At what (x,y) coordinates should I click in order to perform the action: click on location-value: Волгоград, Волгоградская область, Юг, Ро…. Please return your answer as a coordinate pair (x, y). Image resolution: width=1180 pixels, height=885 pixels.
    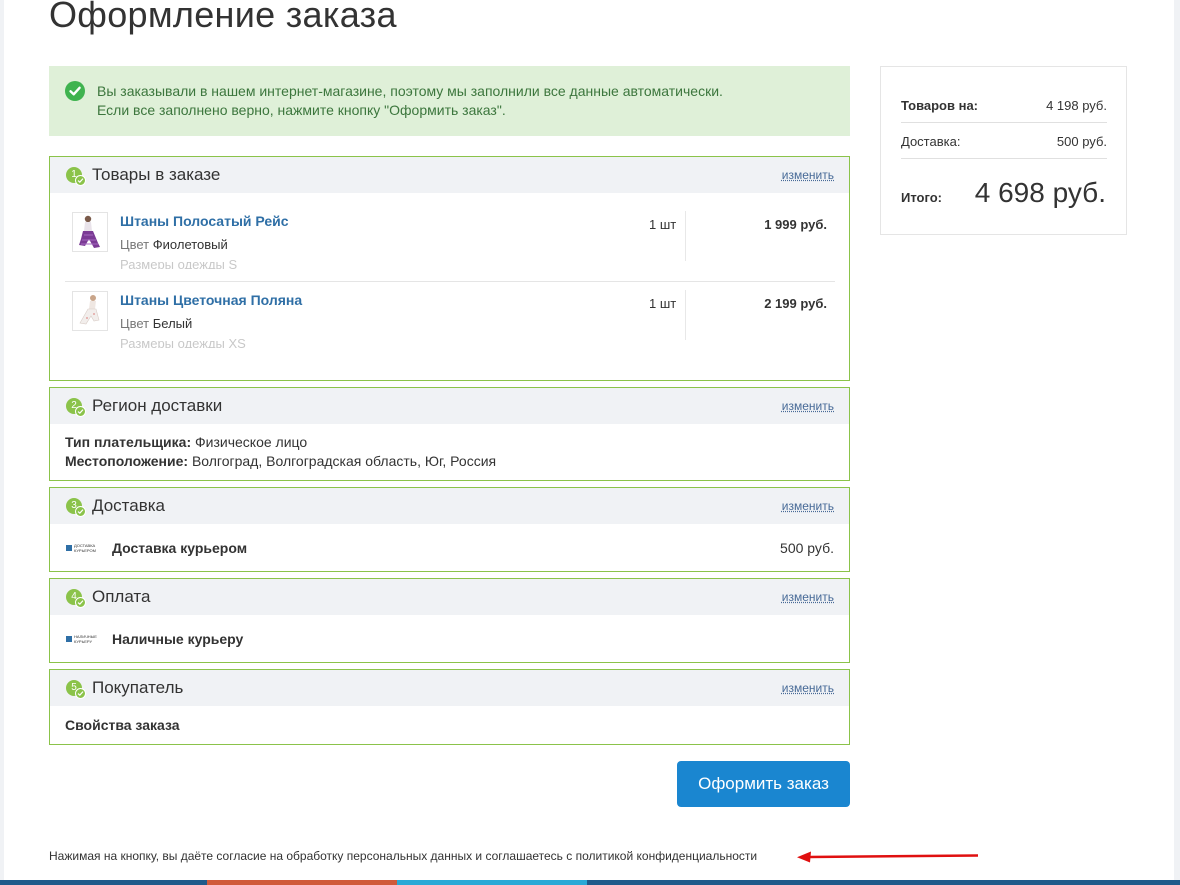
    Looking at the image, I should click on (344, 461).